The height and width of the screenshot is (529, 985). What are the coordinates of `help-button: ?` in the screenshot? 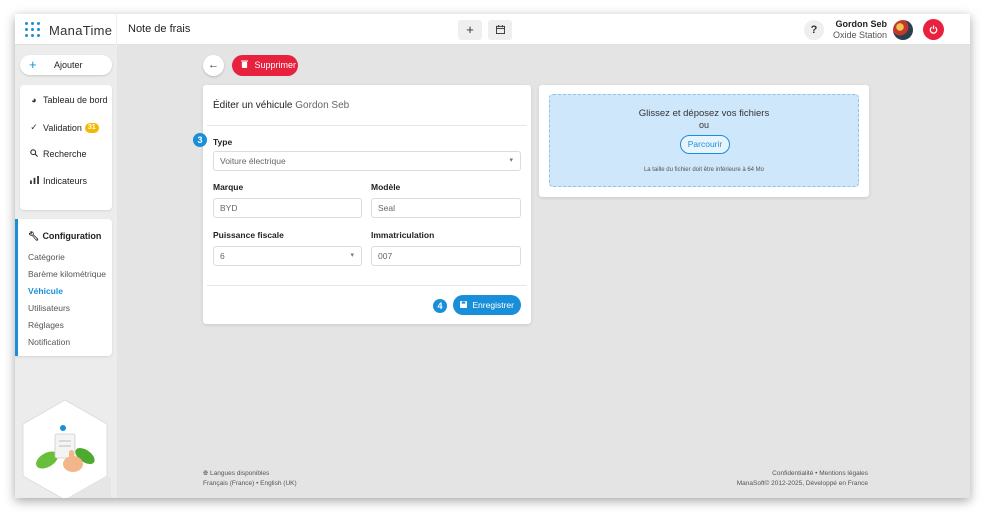 It's located at (814, 30).